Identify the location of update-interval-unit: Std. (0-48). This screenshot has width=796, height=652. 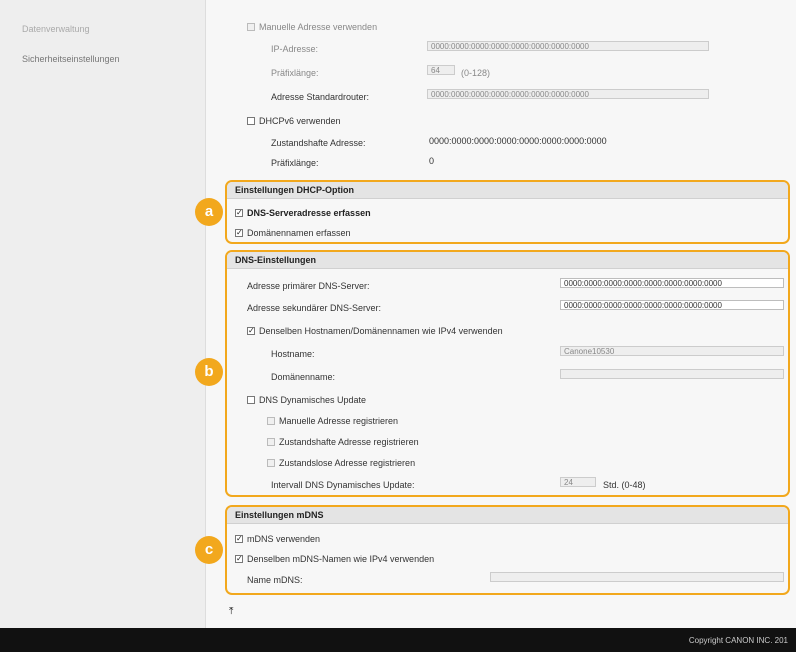
(624, 485).